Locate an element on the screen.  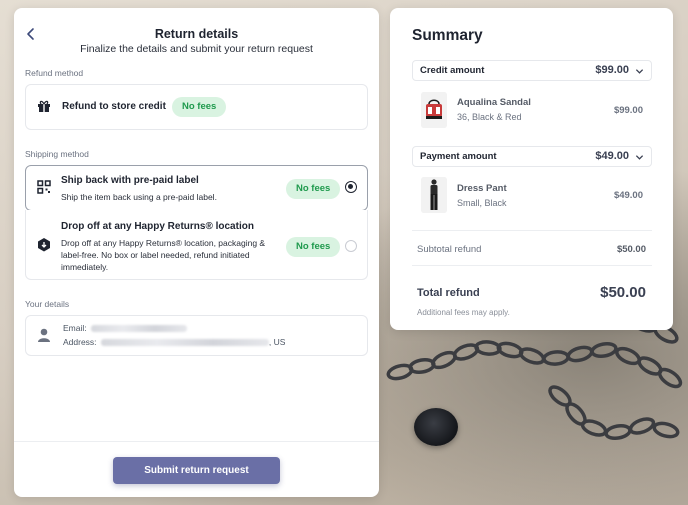
credit-item-meta: 36, Black & Red is located at coordinates (489, 117).